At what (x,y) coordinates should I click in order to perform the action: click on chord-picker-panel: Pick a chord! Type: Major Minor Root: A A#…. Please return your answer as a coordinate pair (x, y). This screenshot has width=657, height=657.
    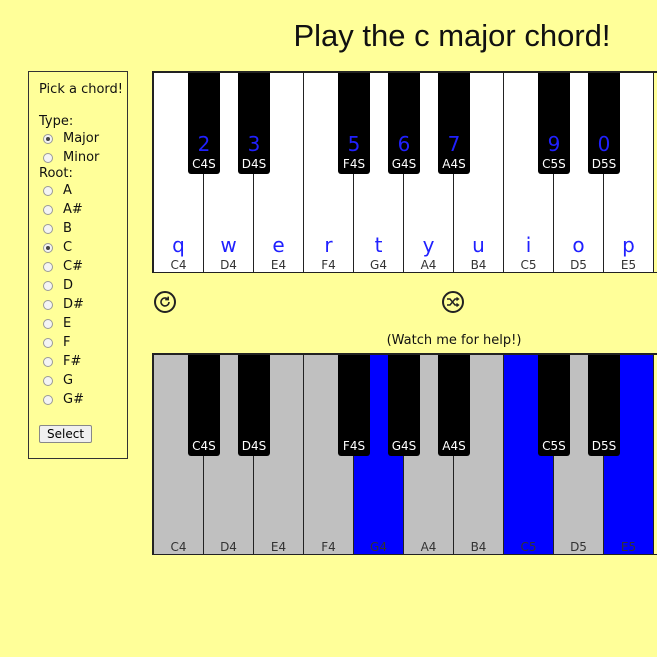
    Looking at the image, I should click on (78, 265).